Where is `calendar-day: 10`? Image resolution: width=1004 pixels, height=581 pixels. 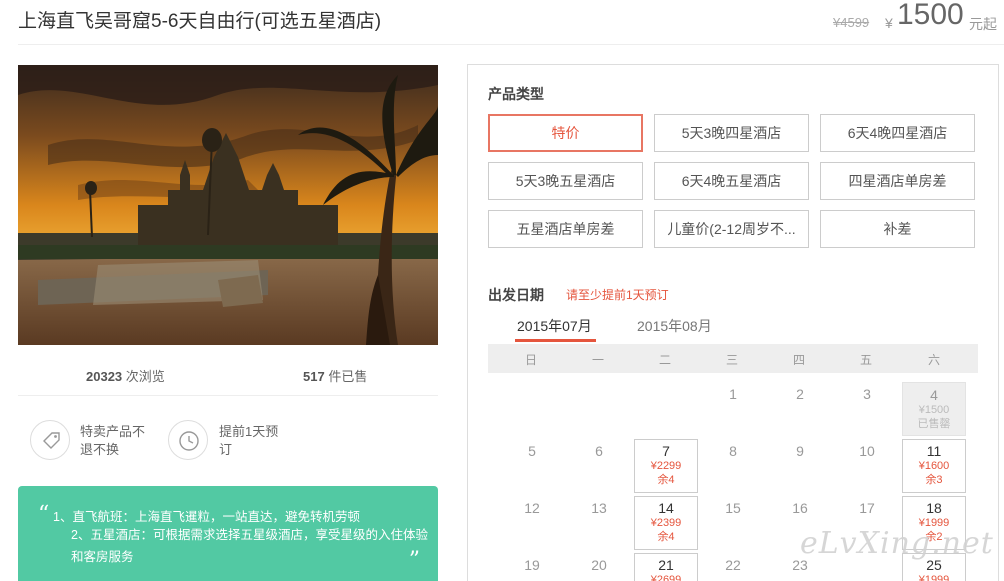
calendar-day: 10 is located at coordinates (867, 451).